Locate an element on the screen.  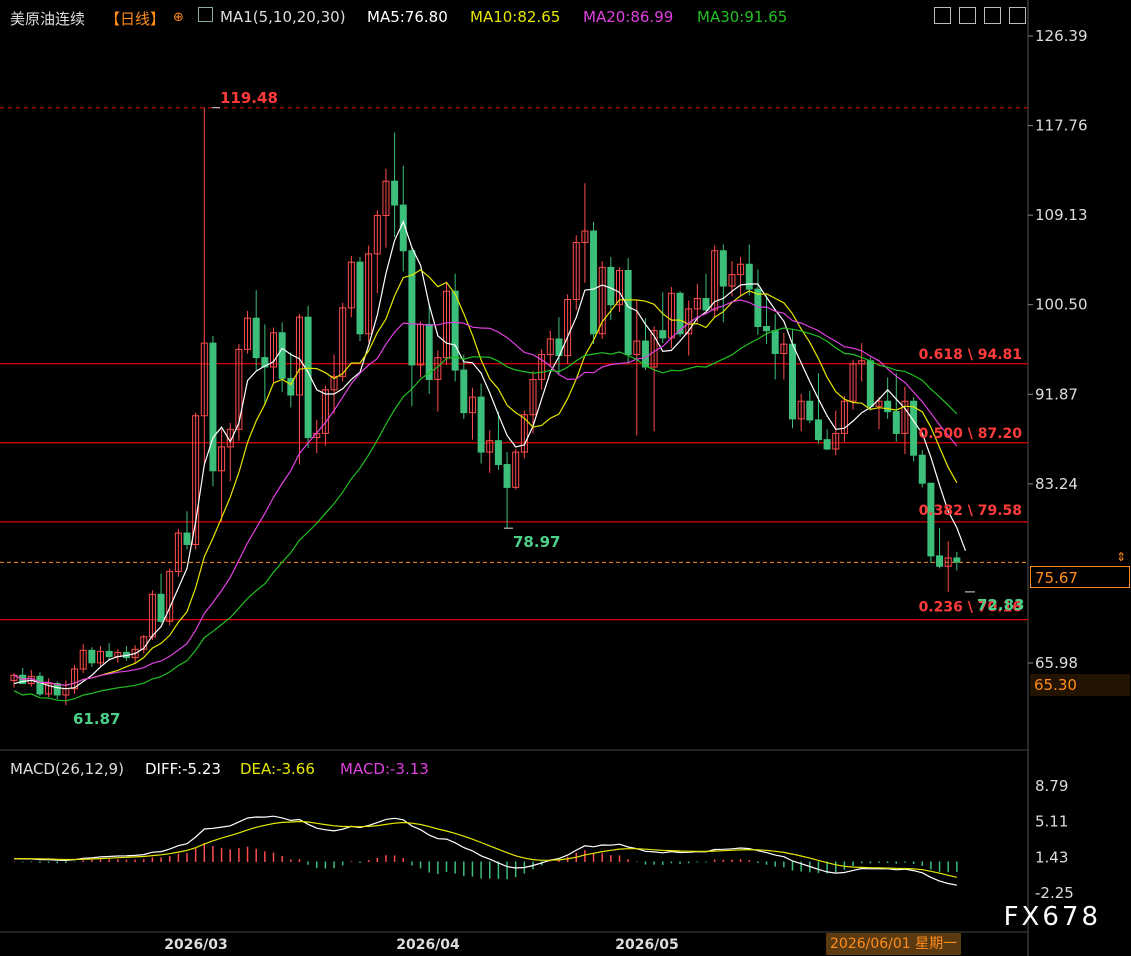
ma10-value: MA10:82.65 is located at coordinates (515, 17).